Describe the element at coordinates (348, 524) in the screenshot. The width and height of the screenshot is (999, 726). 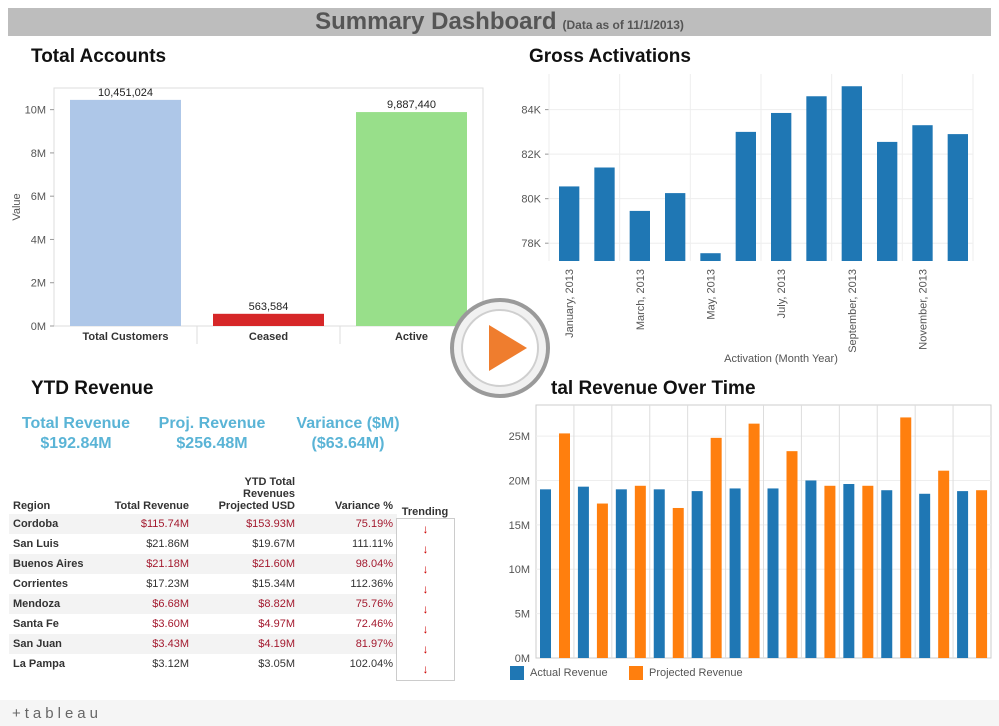
I see `cell-variance: 75.19%` at that location.